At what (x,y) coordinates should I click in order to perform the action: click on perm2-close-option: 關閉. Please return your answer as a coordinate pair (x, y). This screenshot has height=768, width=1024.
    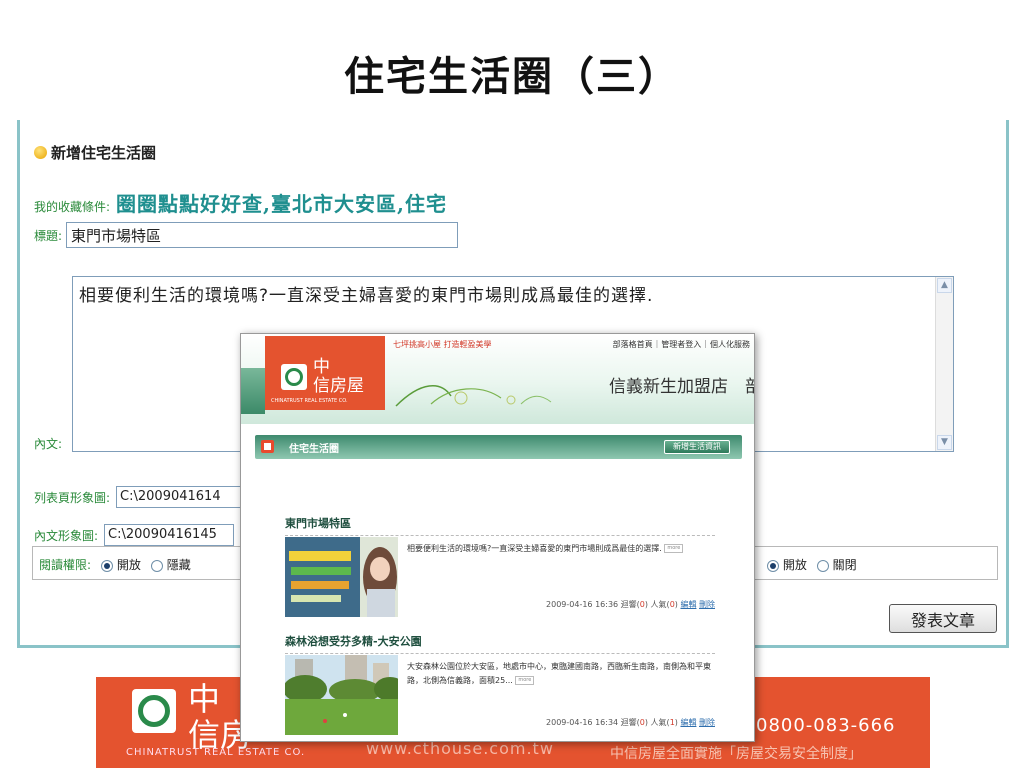
    Looking at the image, I should click on (836, 564).